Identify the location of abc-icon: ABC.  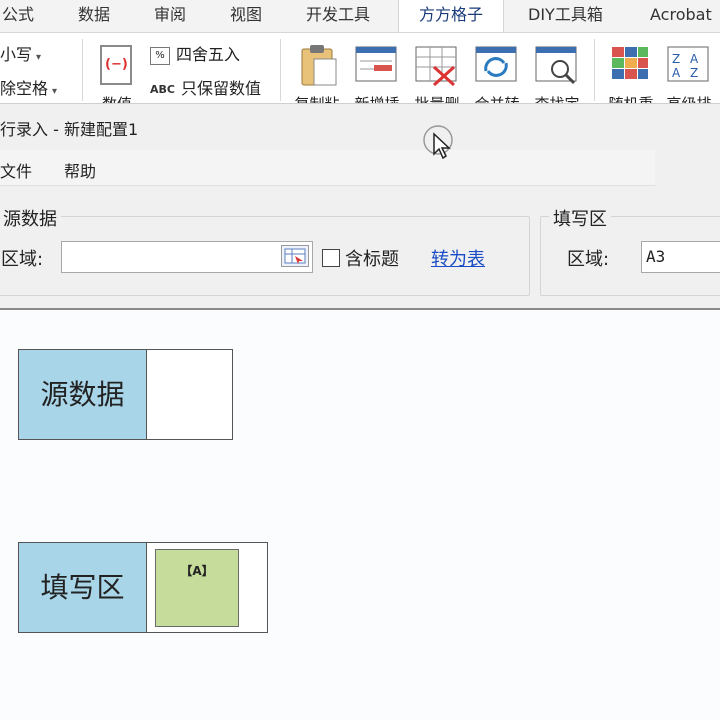
(162, 89).